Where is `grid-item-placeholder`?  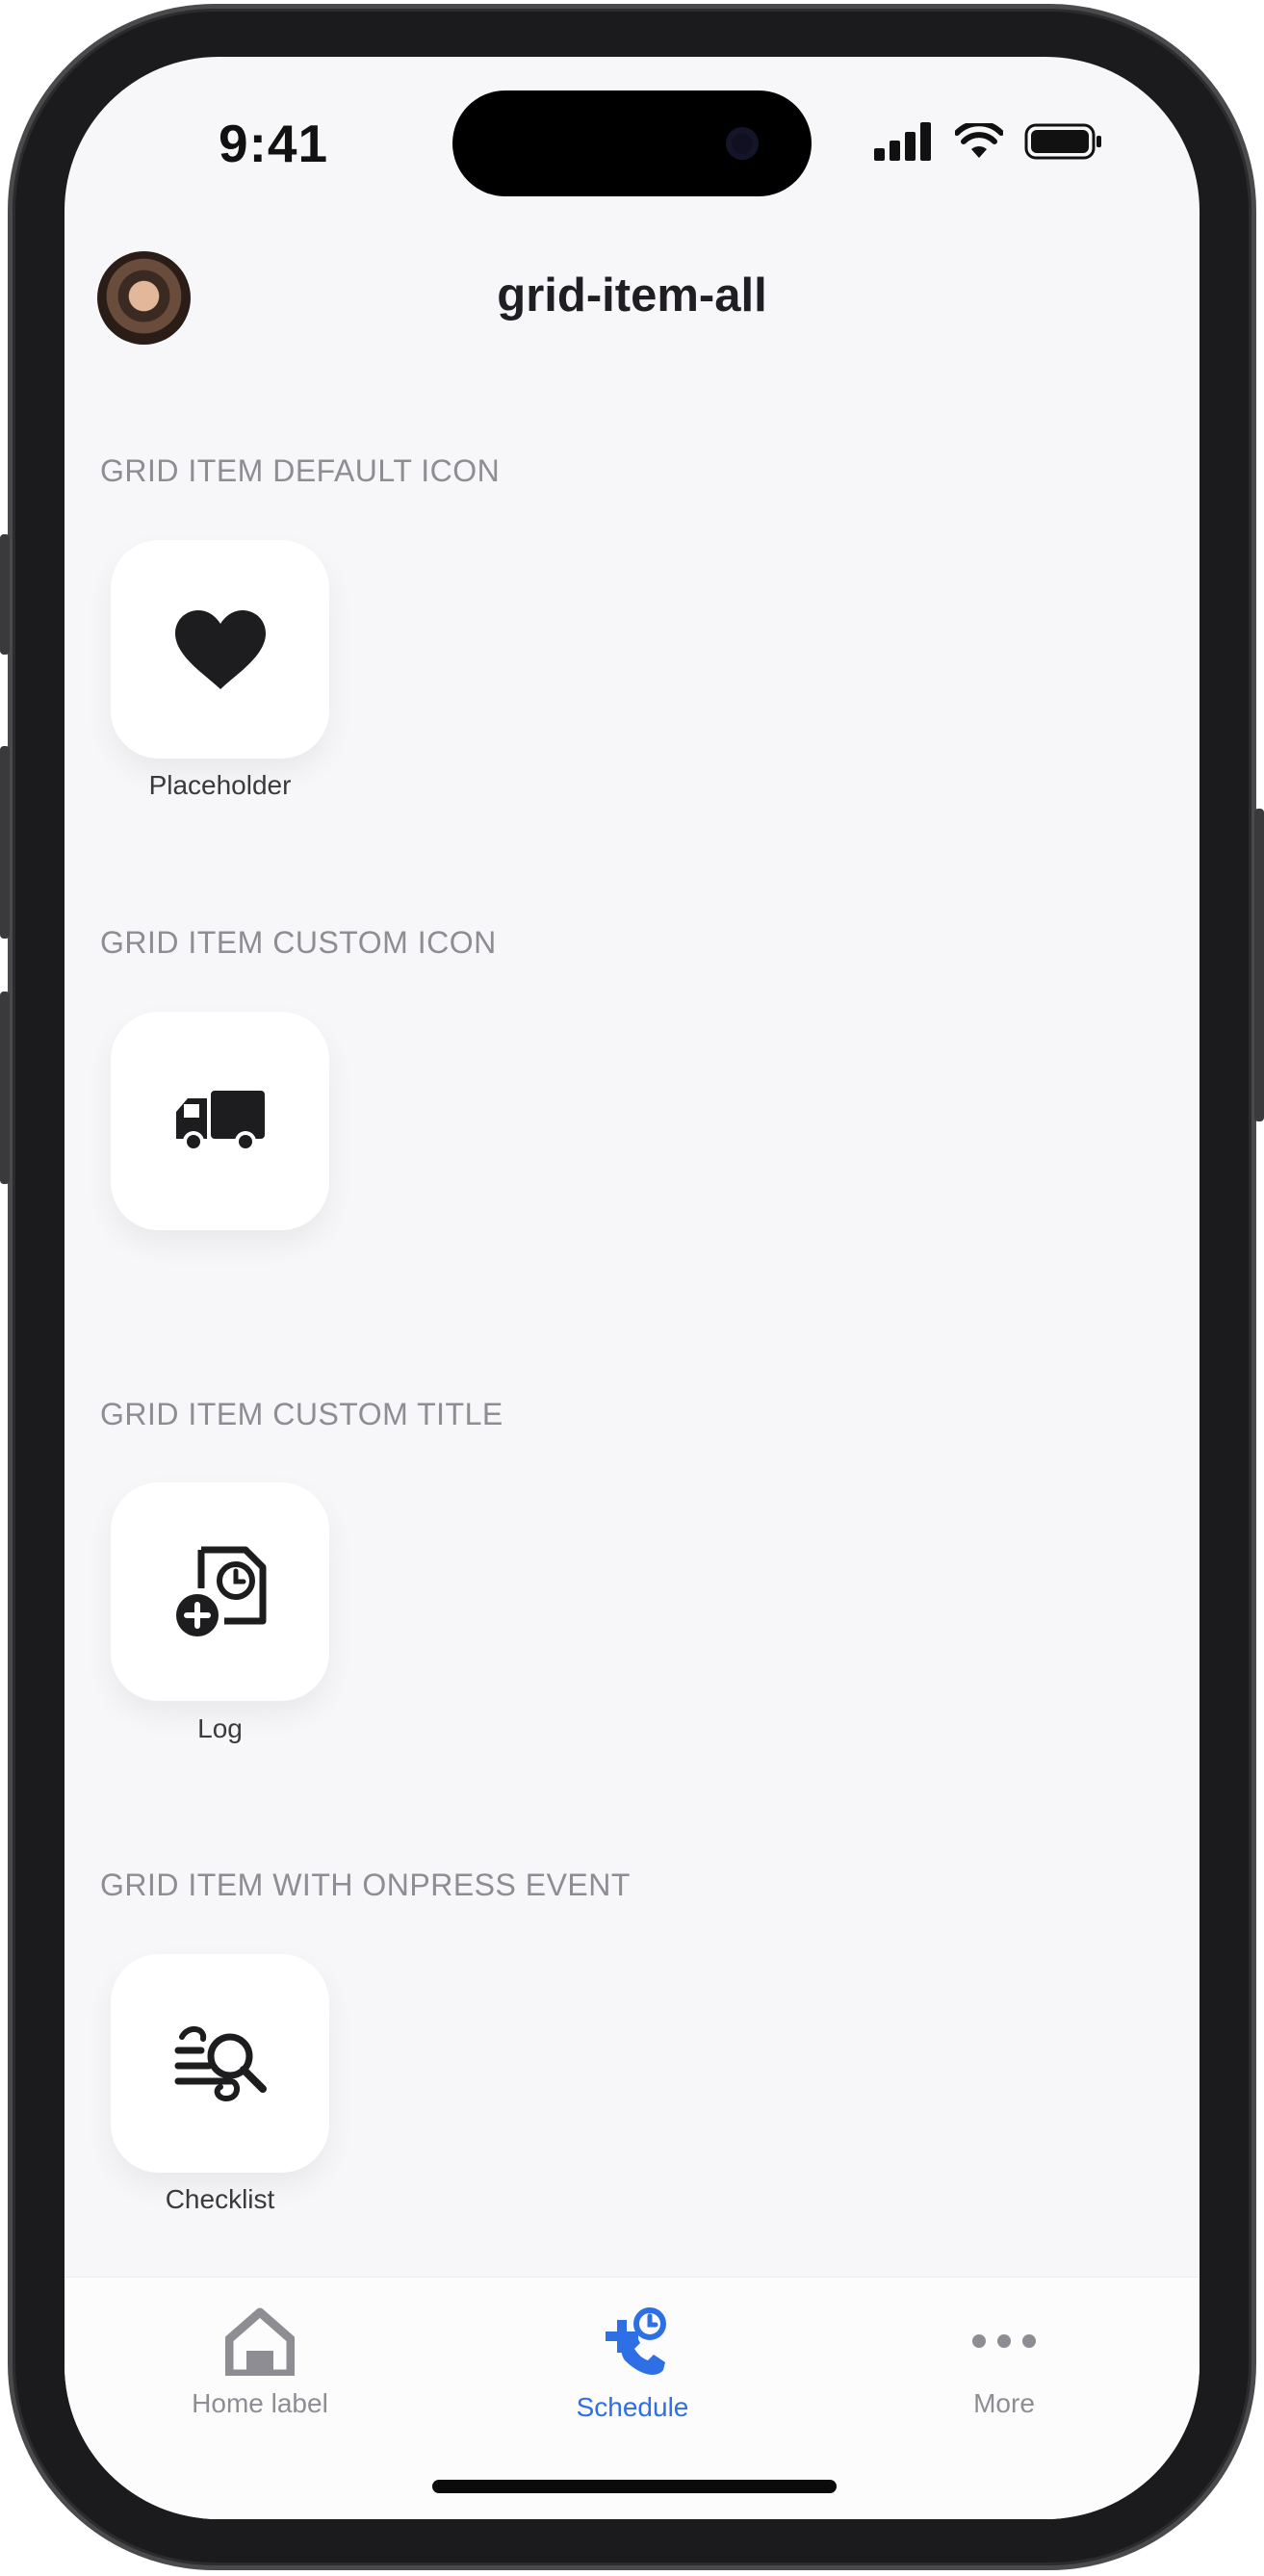
grid-item-placeholder is located at coordinates (220, 650).